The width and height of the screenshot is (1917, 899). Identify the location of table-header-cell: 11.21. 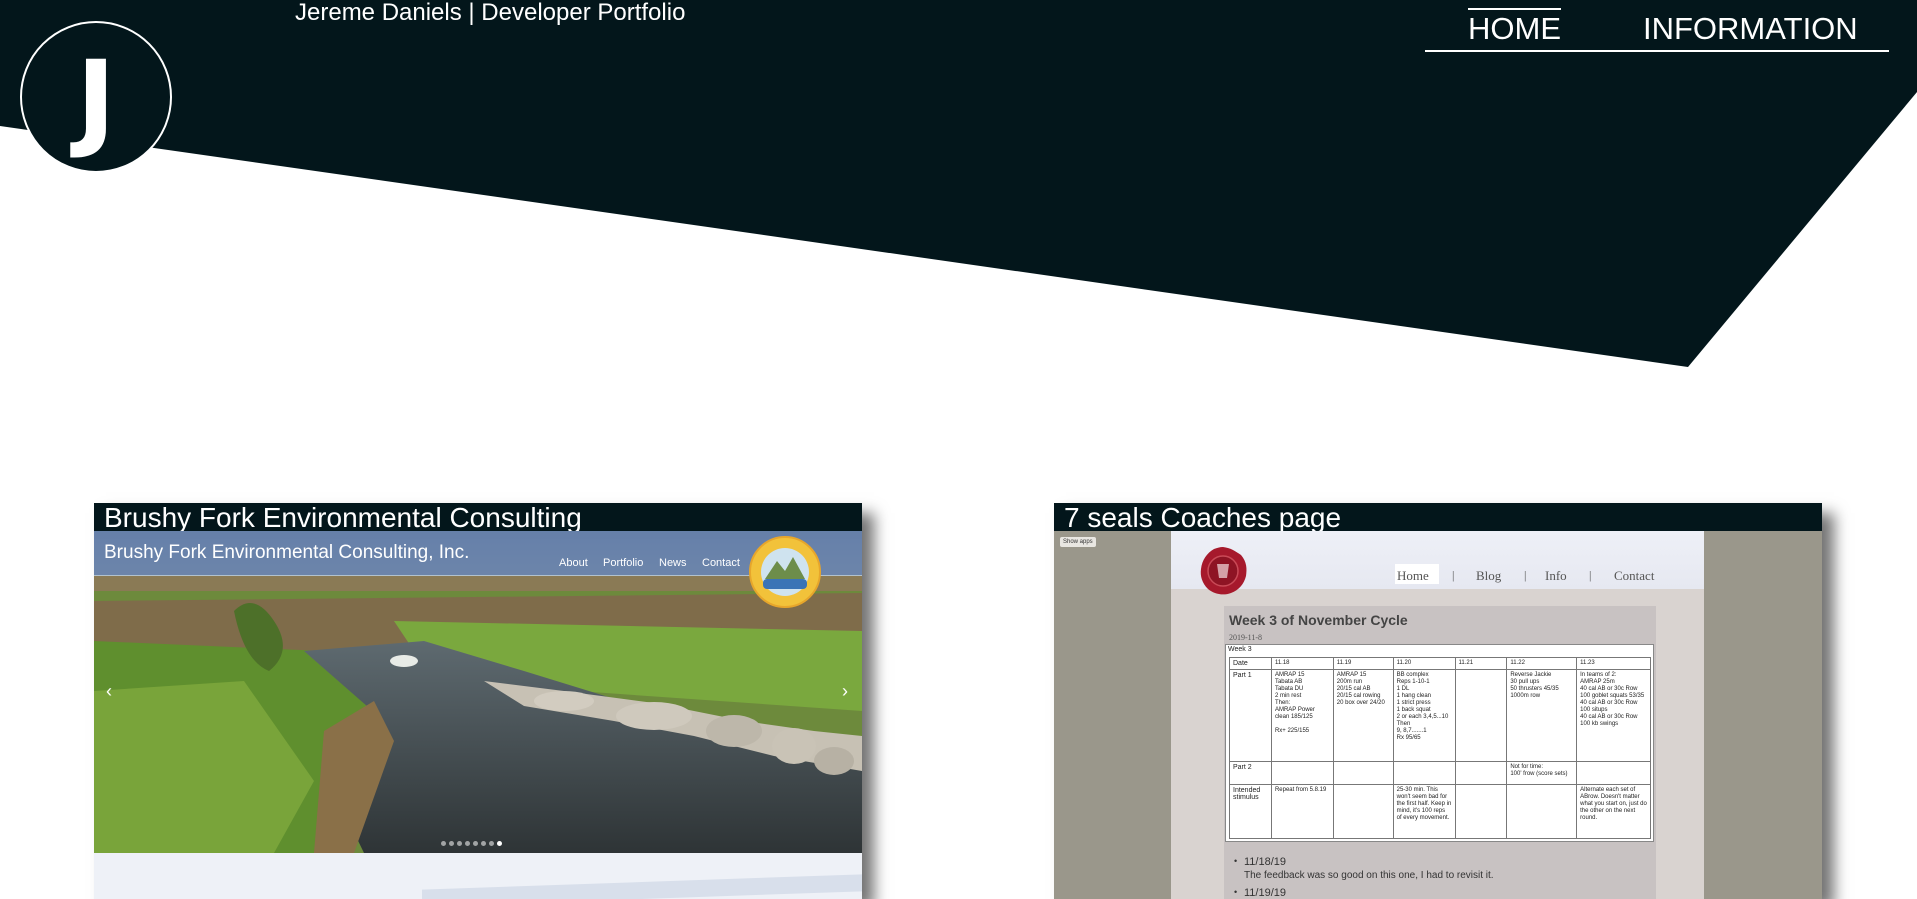
(1481, 663).